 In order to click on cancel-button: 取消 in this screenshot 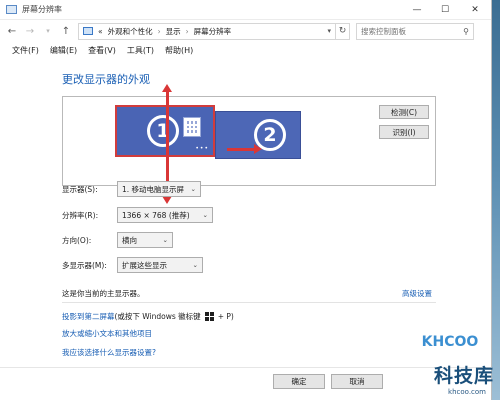, I will do `click(357, 381)`.